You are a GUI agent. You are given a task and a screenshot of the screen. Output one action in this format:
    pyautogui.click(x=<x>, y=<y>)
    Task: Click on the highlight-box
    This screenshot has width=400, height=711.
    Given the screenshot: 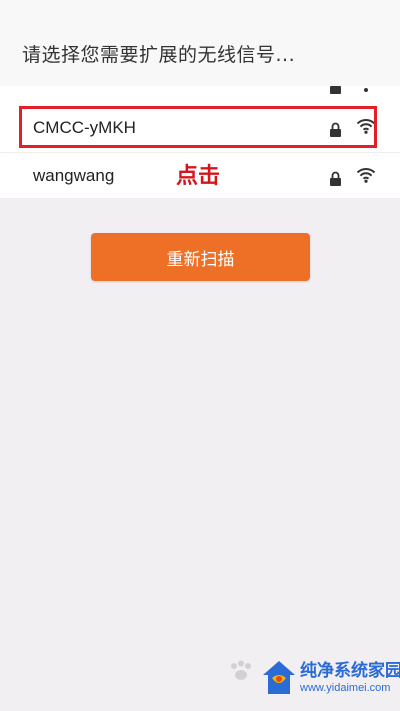 What is the action you would take?
    pyautogui.click(x=198, y=127)
    